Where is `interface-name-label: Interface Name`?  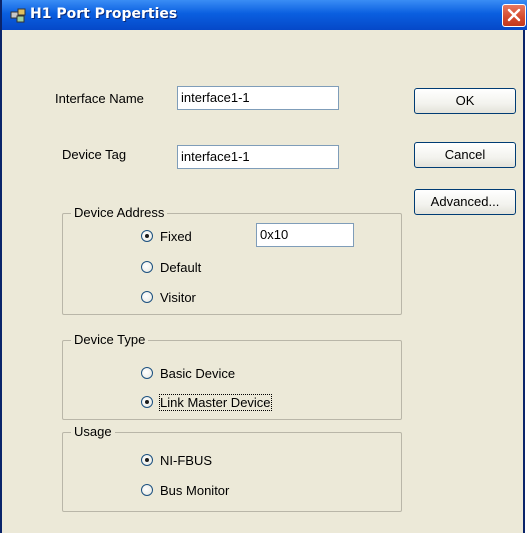 interface-name-label: Interface Name is located at coordinates (99, 98).